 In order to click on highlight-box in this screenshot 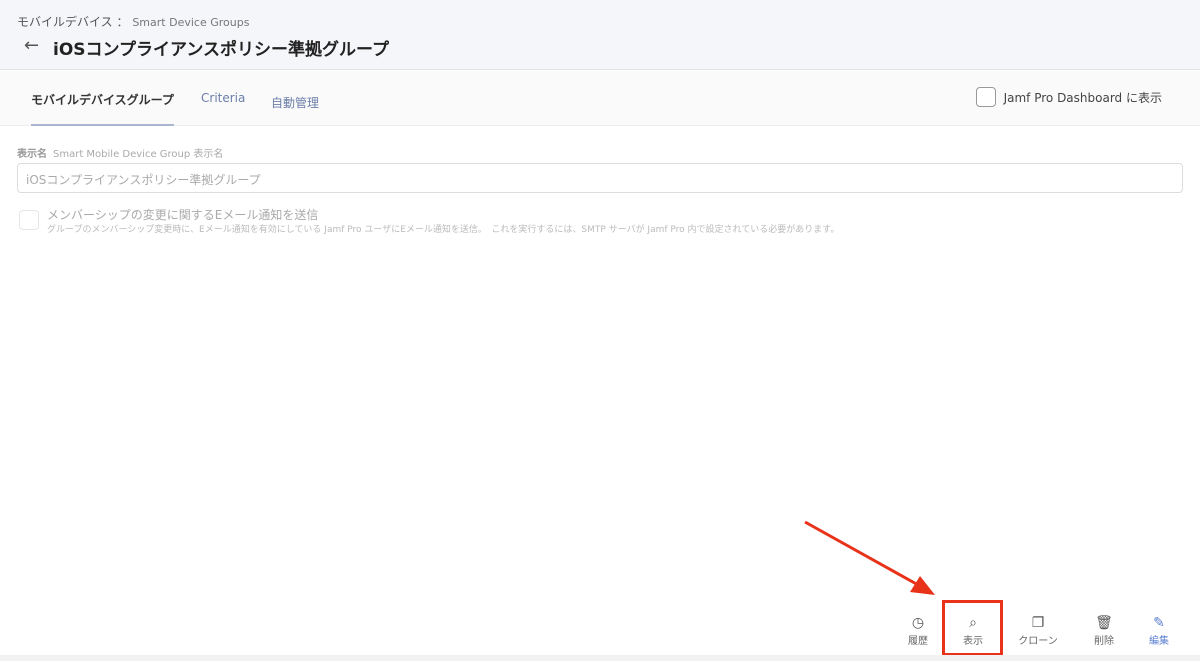, I will do `click(972, 628)`.